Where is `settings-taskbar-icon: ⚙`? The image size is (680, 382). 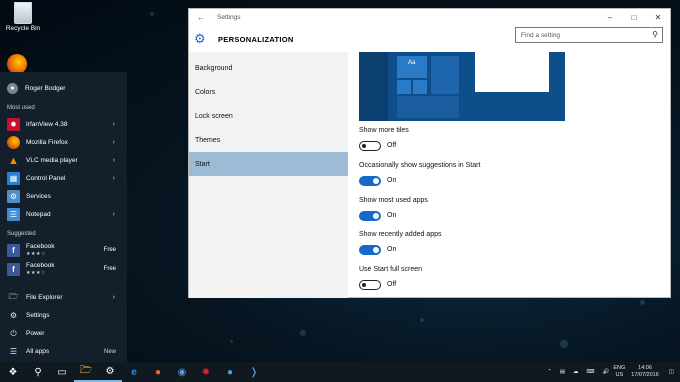
settings-taskbar-icon: ⚙ is located at coordinates (110, 372).